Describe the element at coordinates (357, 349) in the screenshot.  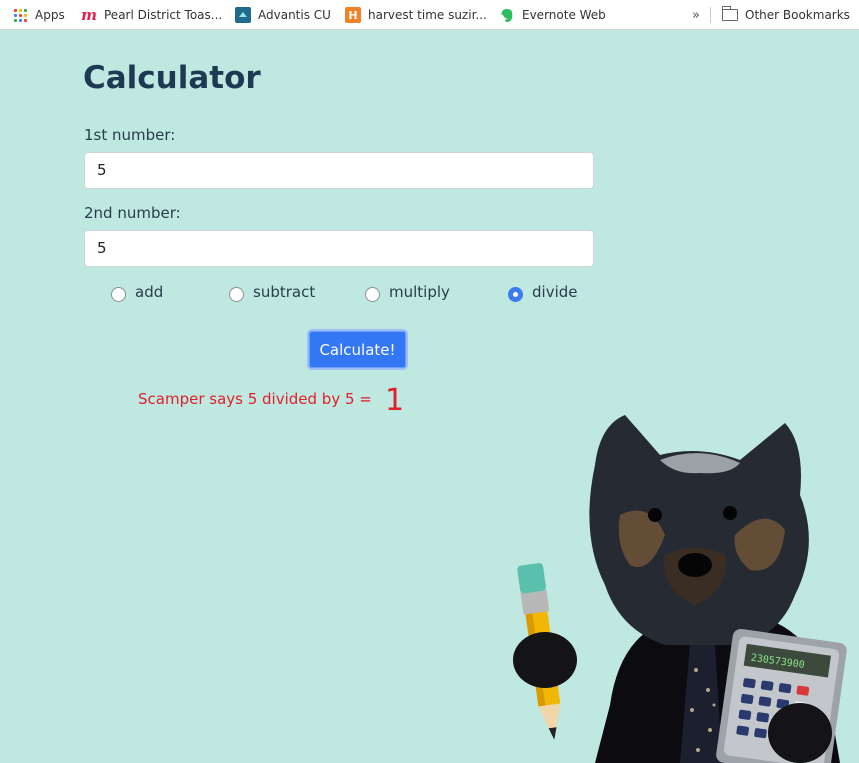
I see `calculate-button: Calculate!` at that location.